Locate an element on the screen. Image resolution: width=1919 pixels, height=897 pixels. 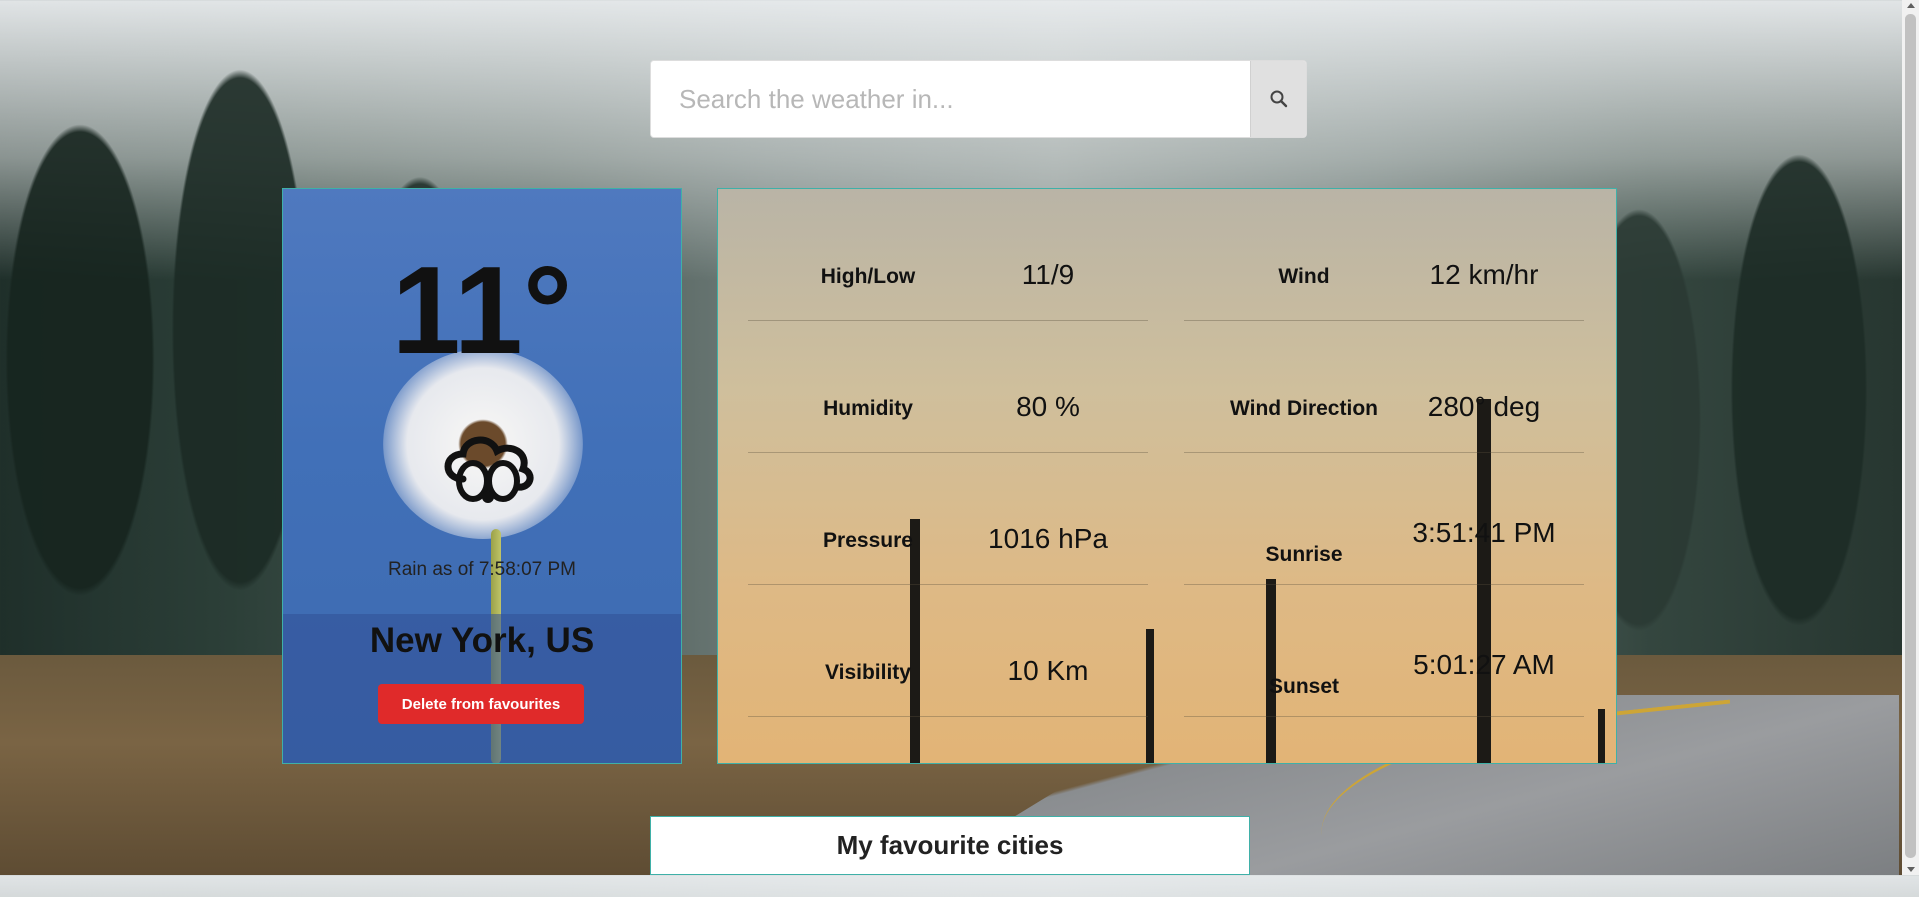
detail-value: 80 % is located at coordinates (1048, 406).